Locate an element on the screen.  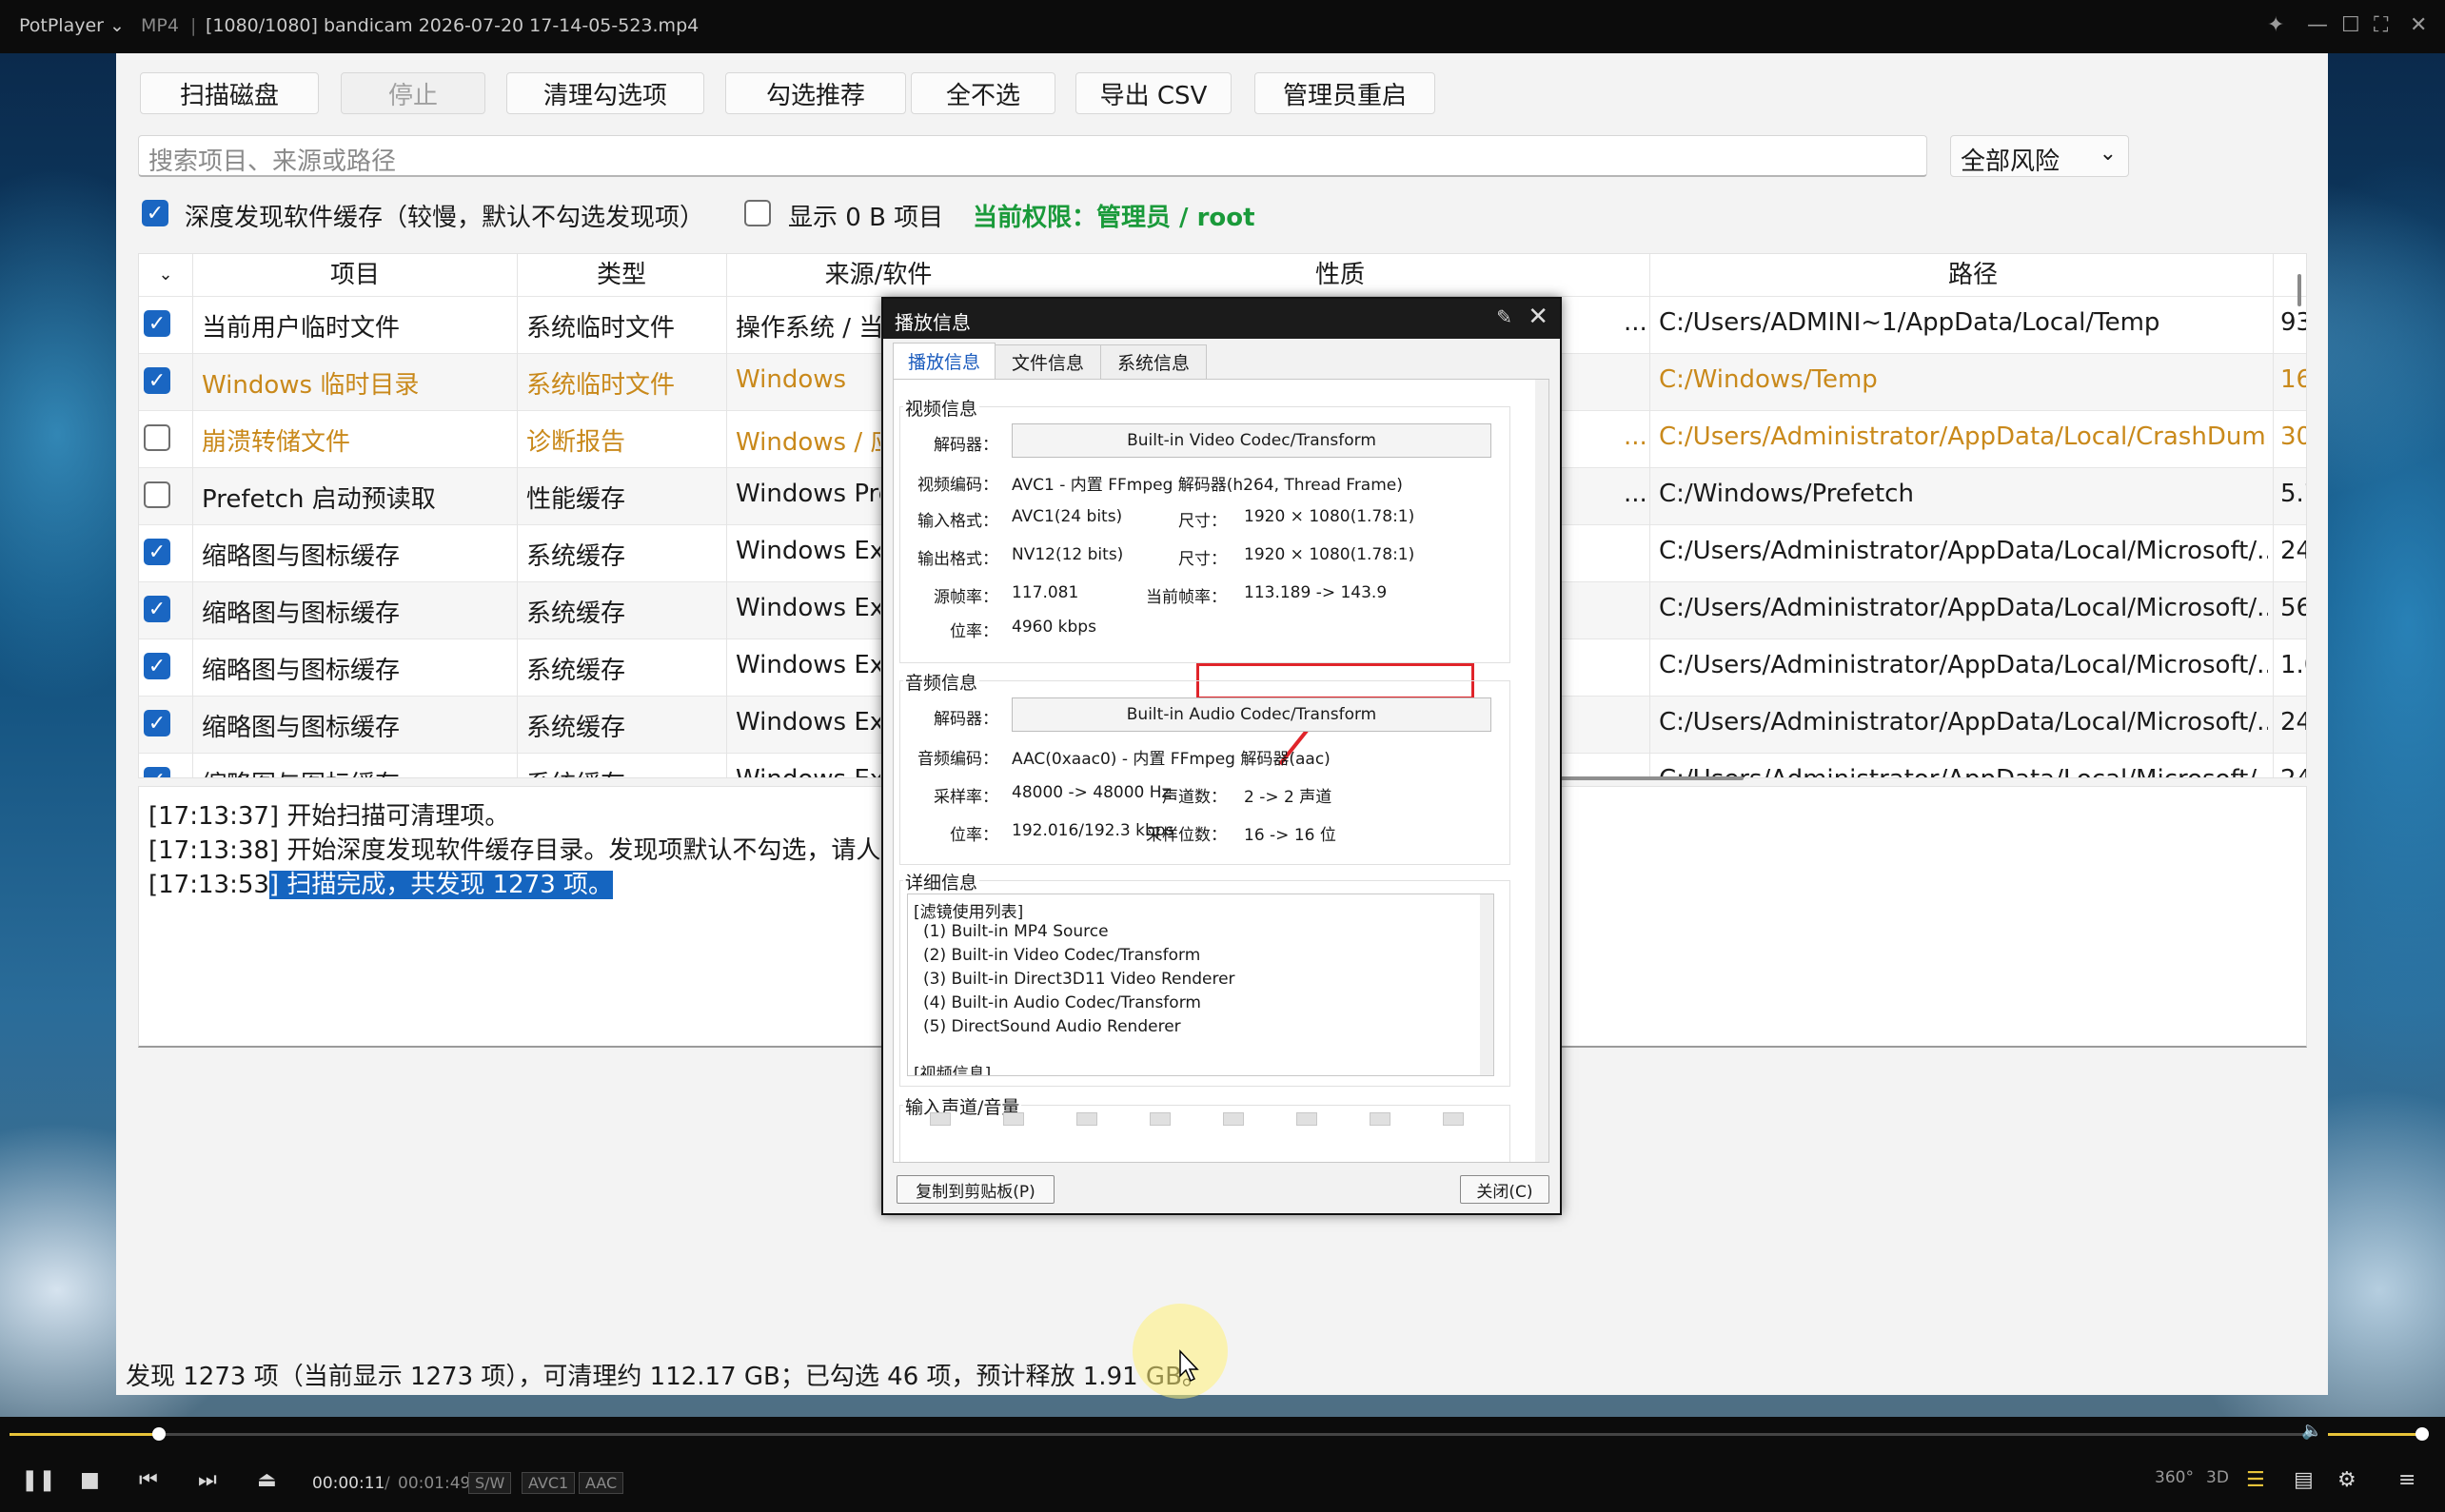
check-recommended-button: 勾选推荐 is located at coordinates (815, 93).